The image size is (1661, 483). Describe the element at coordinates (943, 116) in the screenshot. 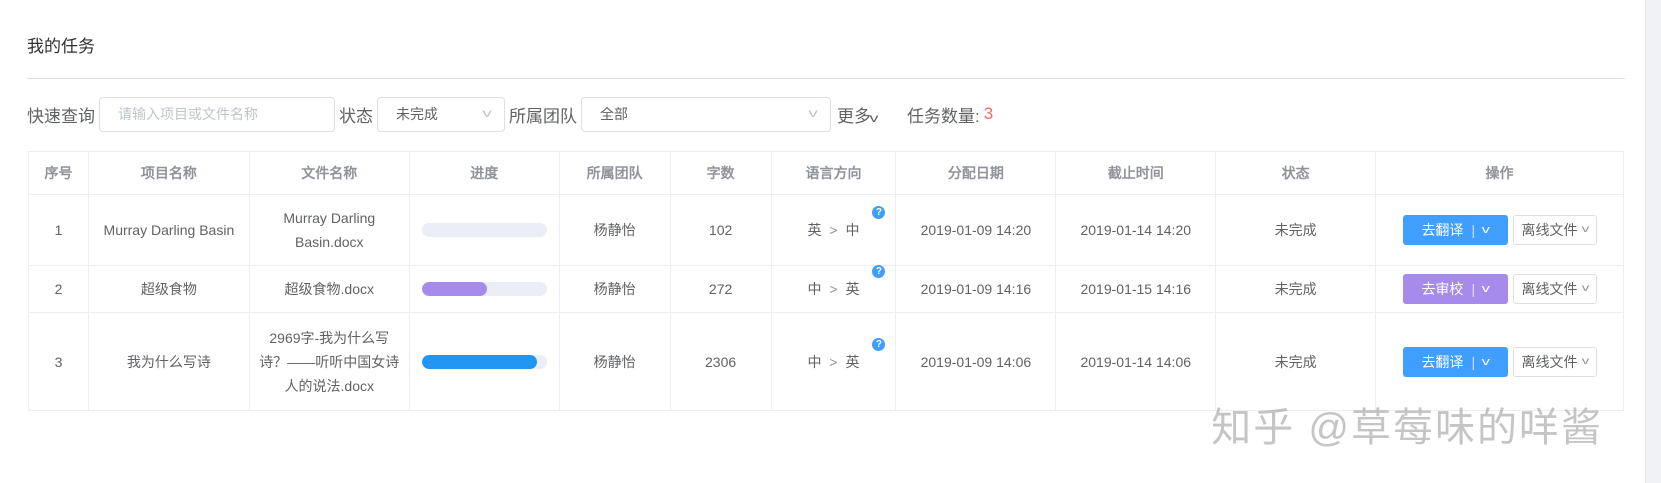

I see `task-count-label: 任务数量:` at that location.